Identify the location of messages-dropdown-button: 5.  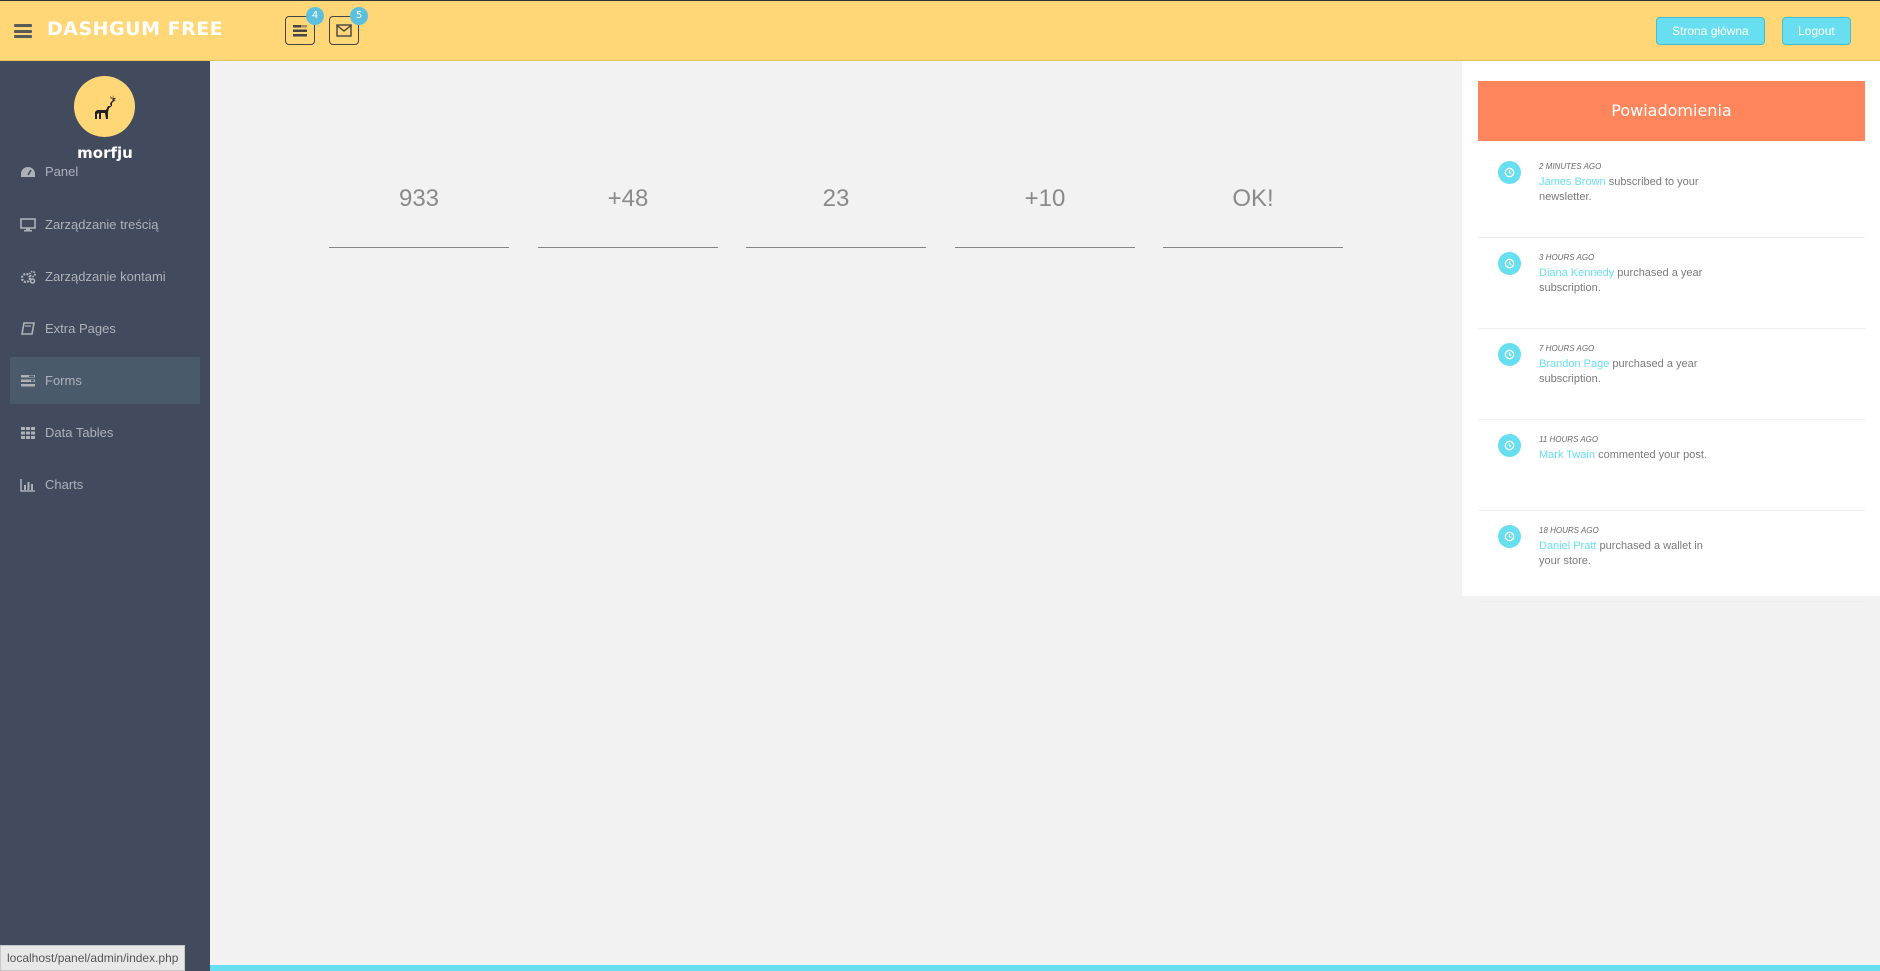
(348, 26).